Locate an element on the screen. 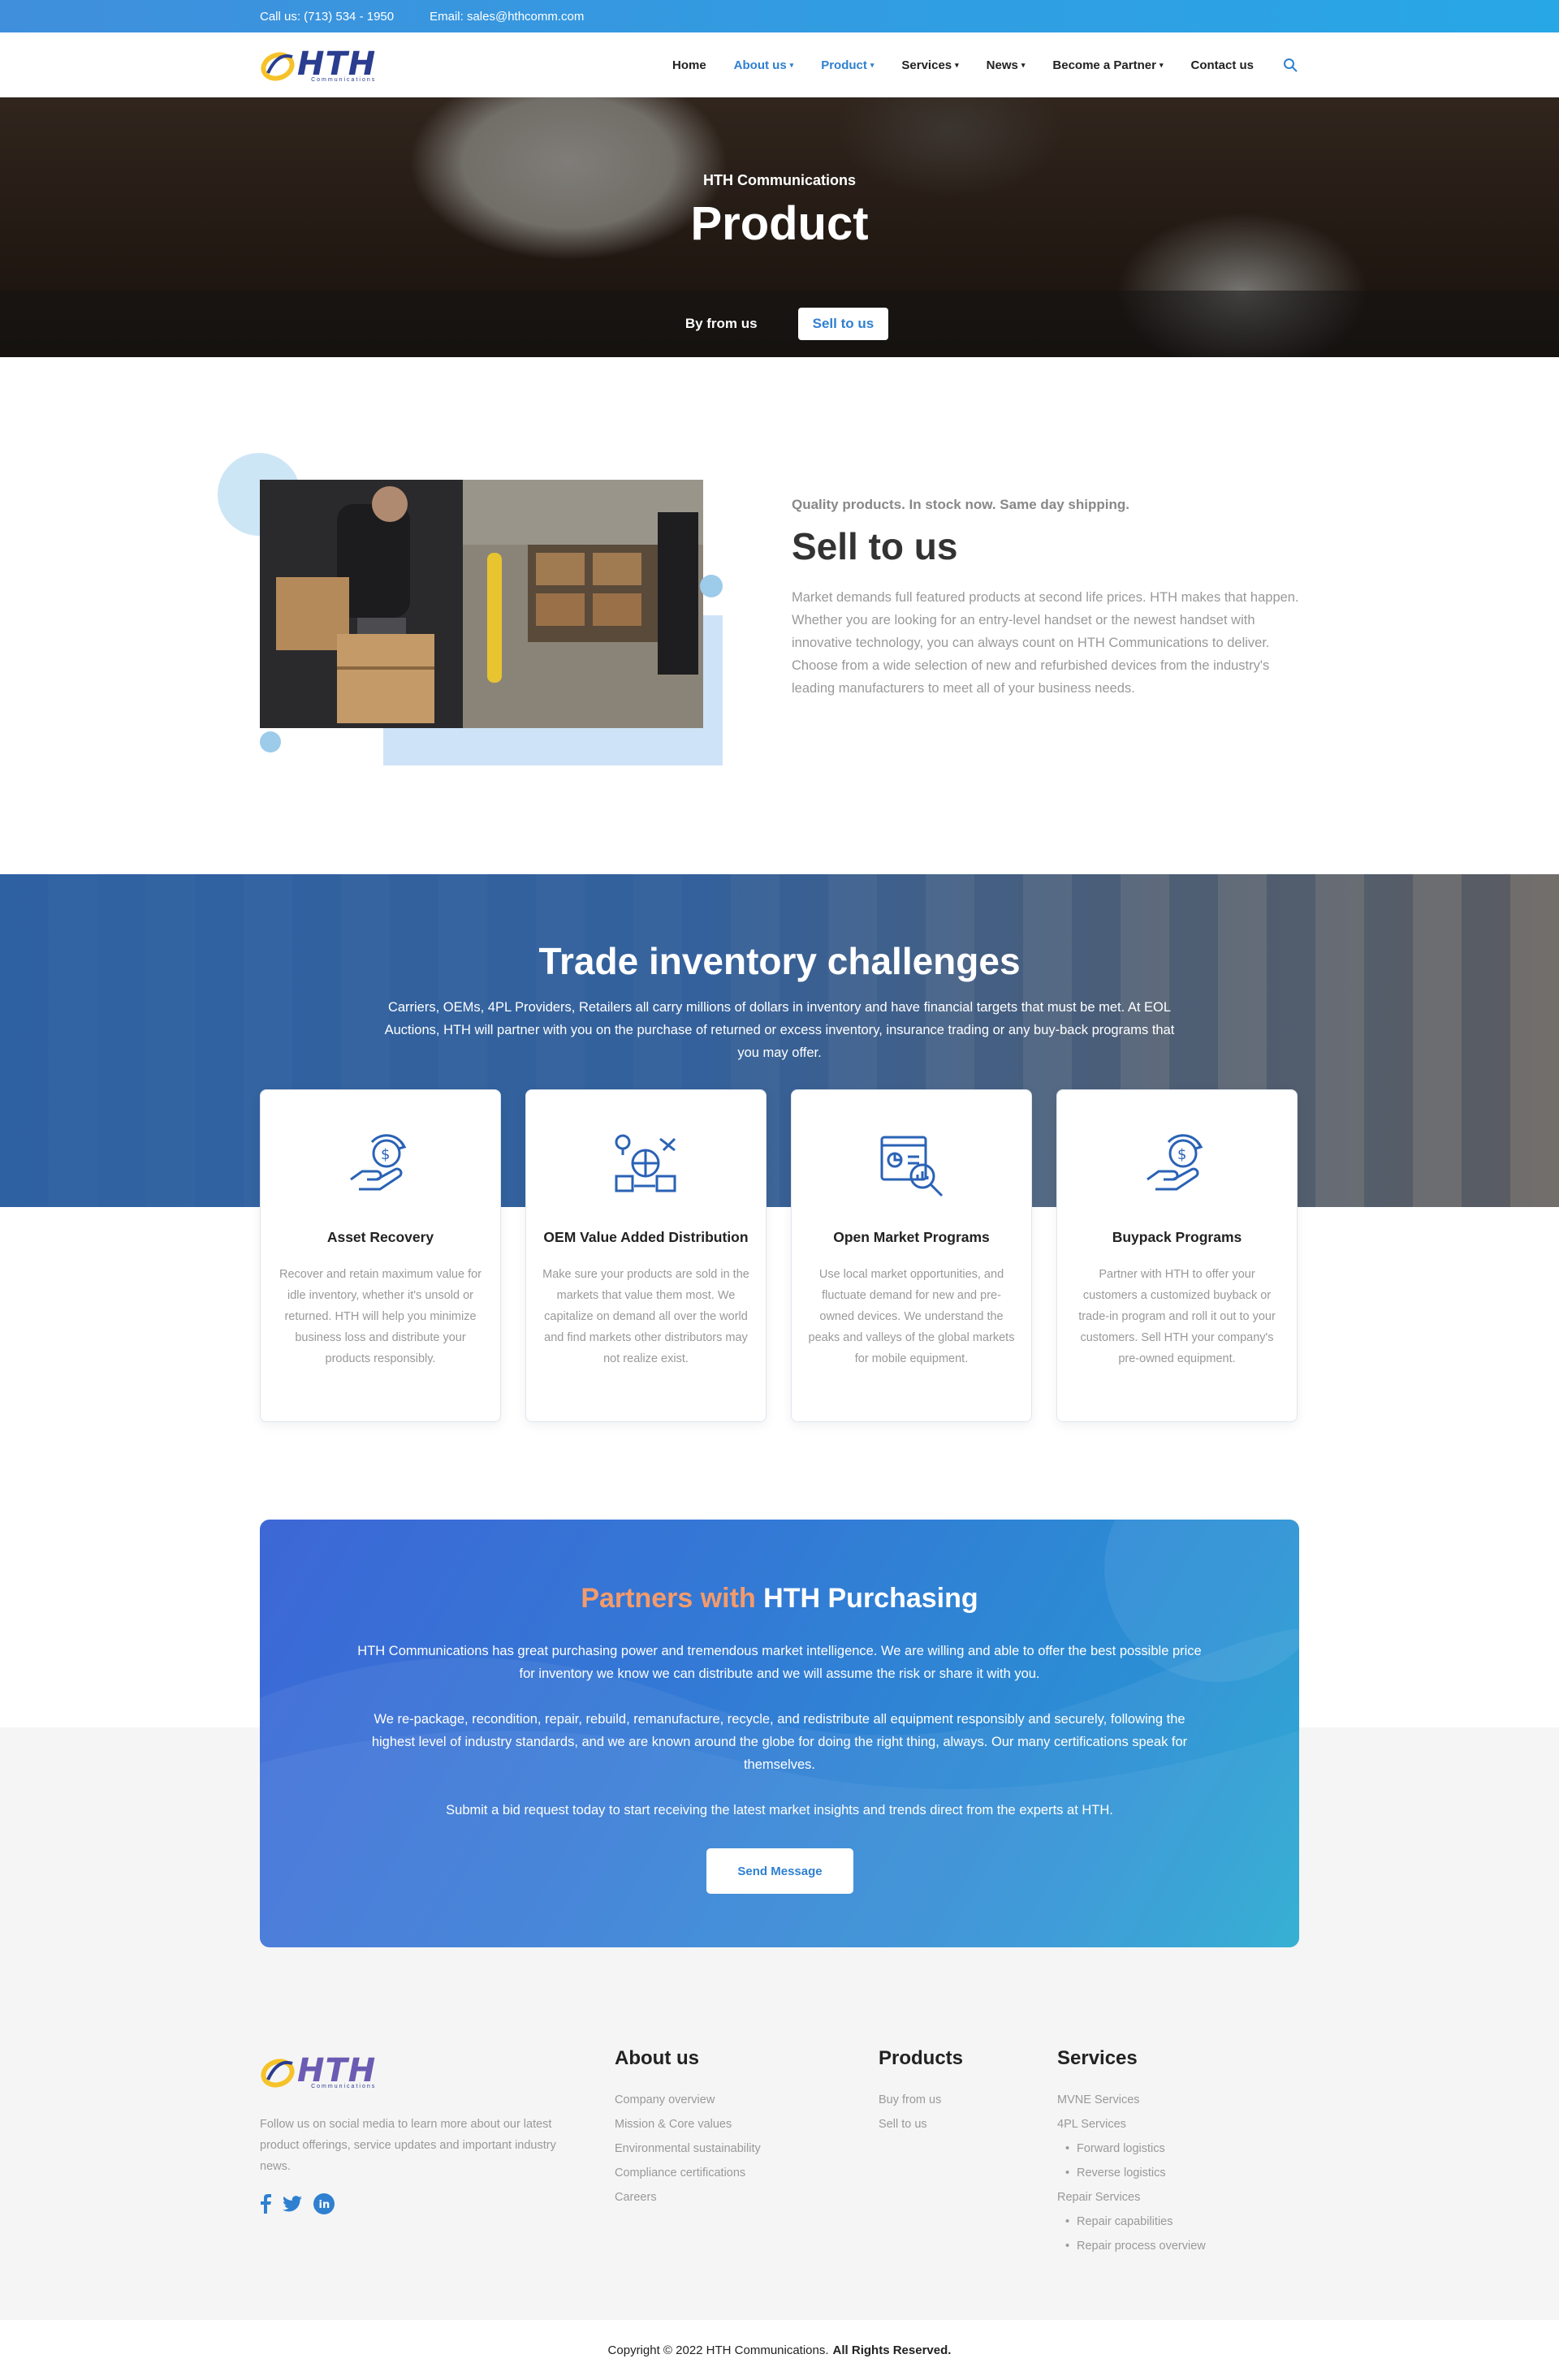  footer-link: MVNE Services is located at coordinates (1131, 2100).